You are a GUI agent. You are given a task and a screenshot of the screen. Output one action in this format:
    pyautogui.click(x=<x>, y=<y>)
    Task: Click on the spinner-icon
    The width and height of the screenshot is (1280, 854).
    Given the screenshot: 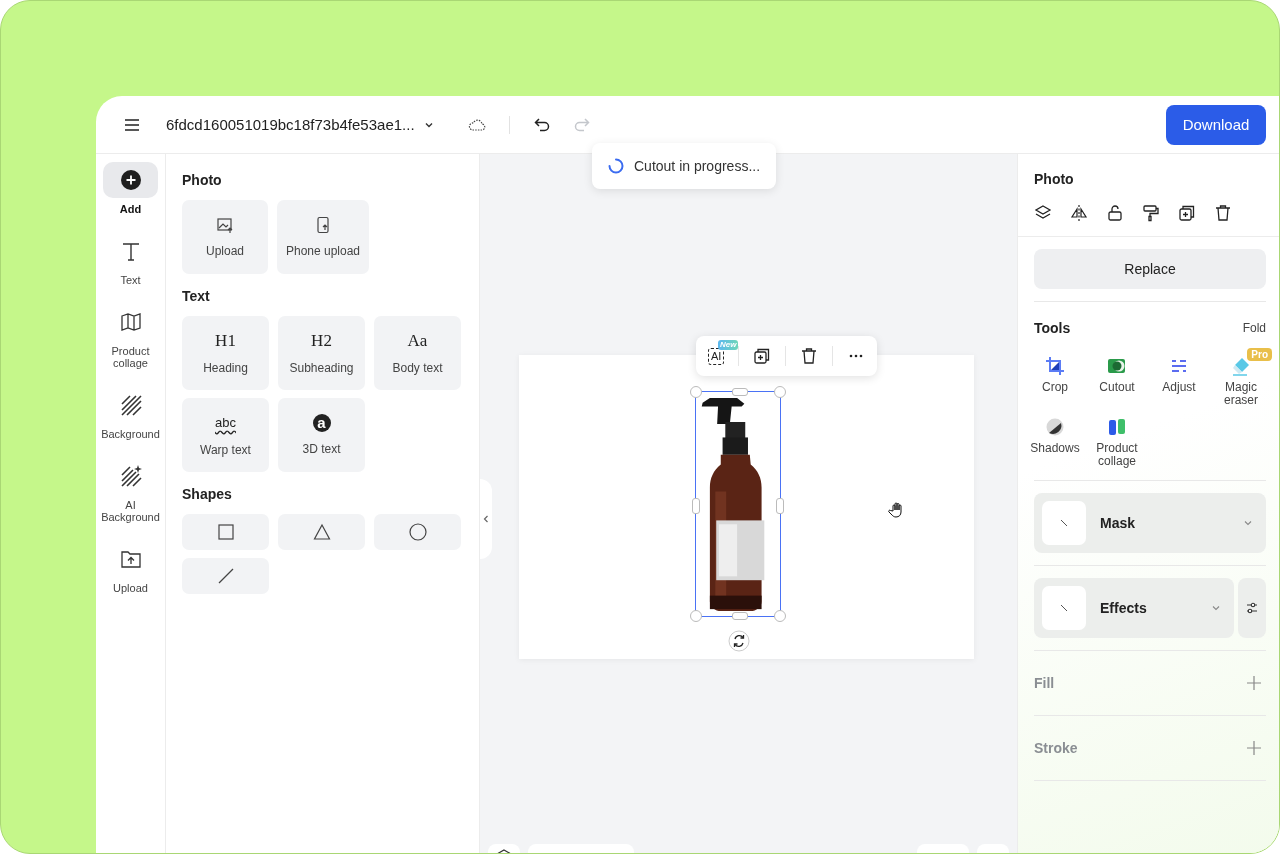 What is the action you would take?
    pyautogui.click(x=616, y=166)
    